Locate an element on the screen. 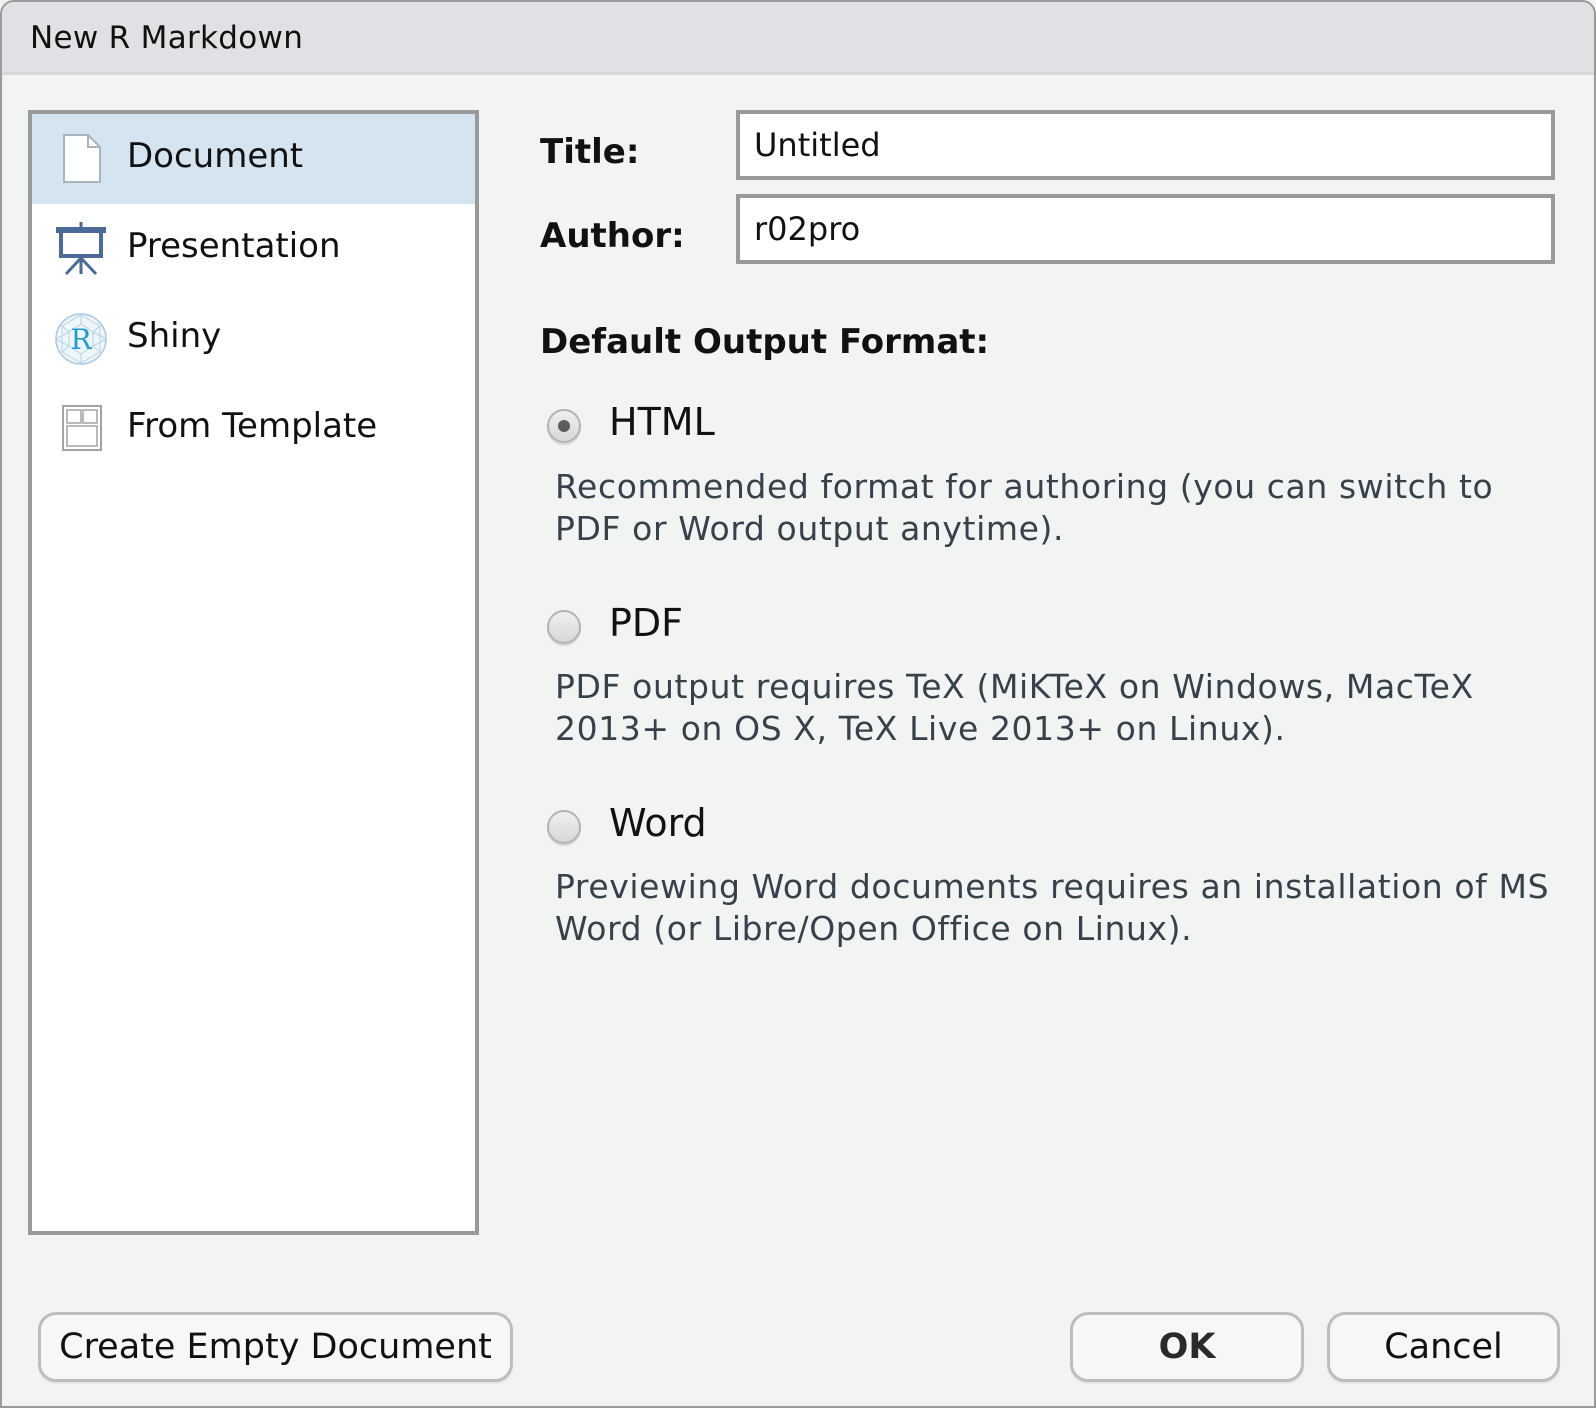  cancel-button: Cancel is located at coordinates (1443, 1347).